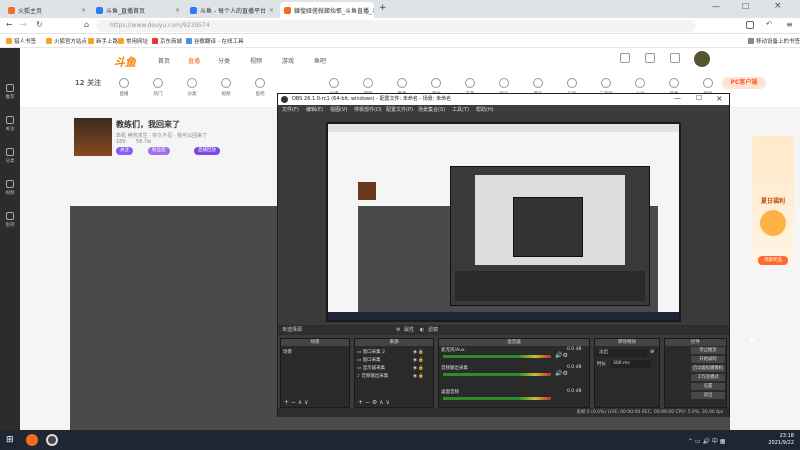 The width and height of the screenshot is (800, 450). Describe the element at coordinates (290, 110) in the screenshot. I see `menu-file: 文件(F)` at that location.